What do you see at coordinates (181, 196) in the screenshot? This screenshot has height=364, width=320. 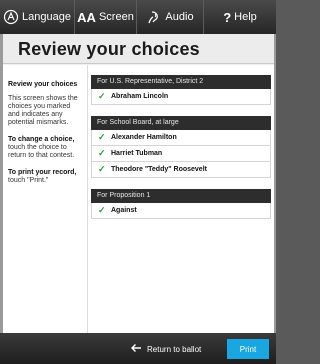 I see `contest-title: For Proposition 1` at bounding box center [181, 196].